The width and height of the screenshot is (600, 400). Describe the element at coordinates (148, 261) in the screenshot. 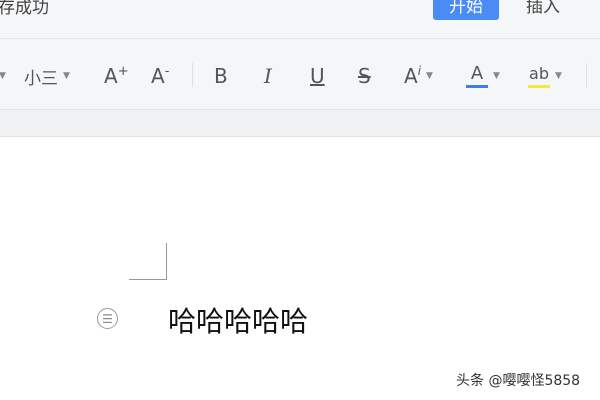

I see `margin-corner-marker` at that location.